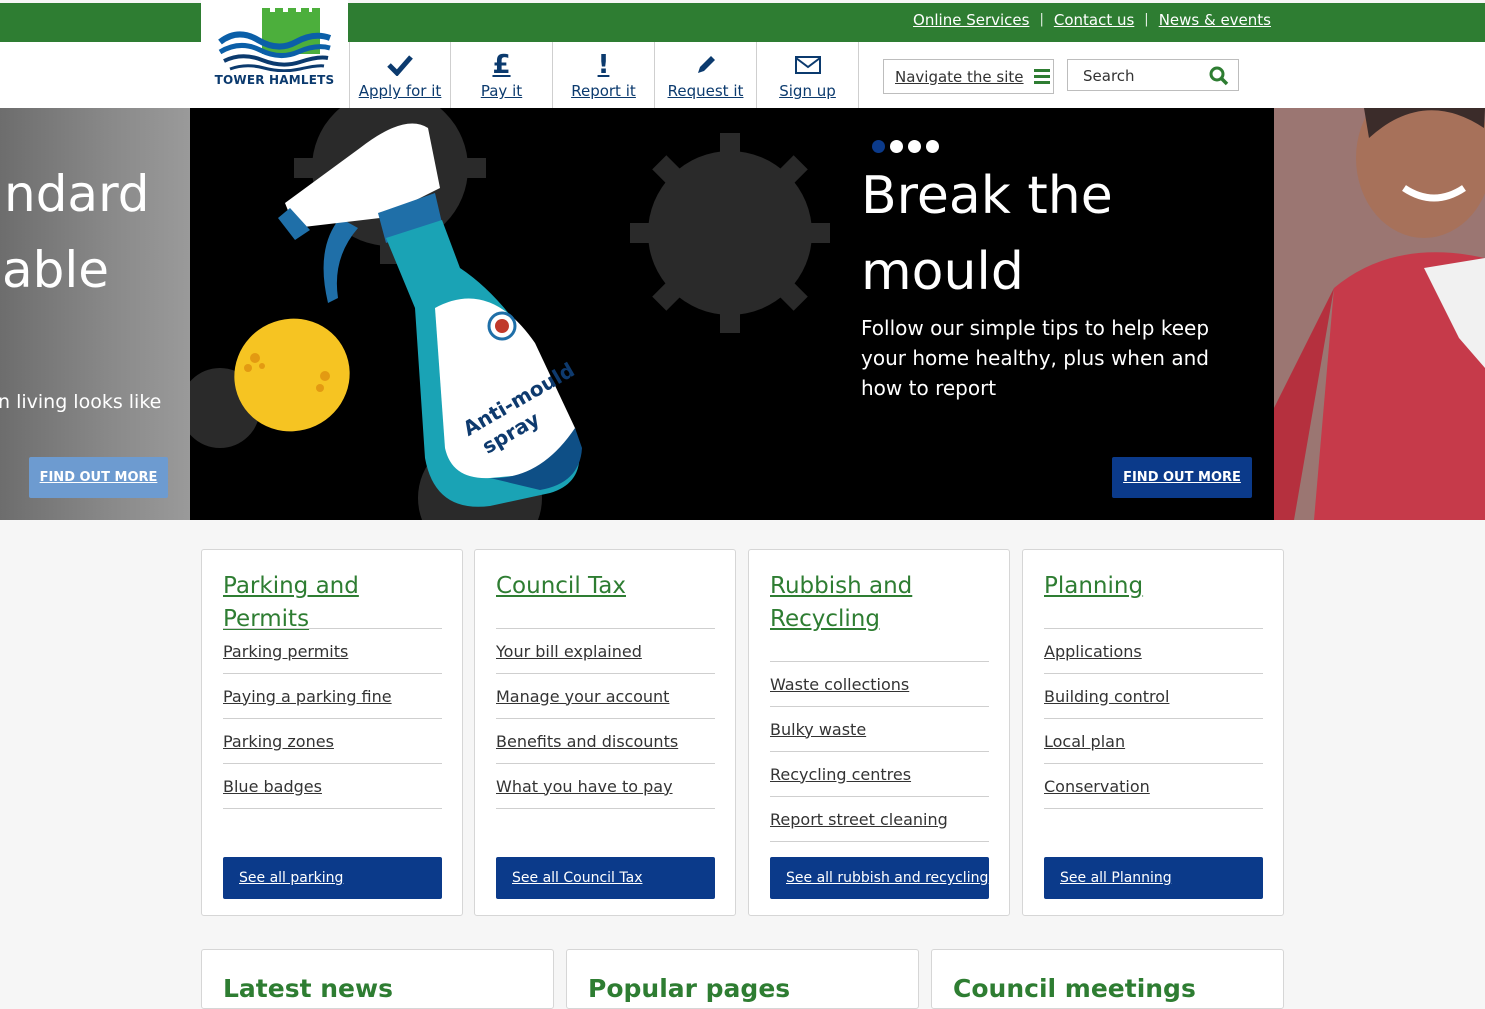  What do you see at coordinates (1153, 696) in the screenshot?
I see `card-link: Building control` at bounding box center [1153, 696].